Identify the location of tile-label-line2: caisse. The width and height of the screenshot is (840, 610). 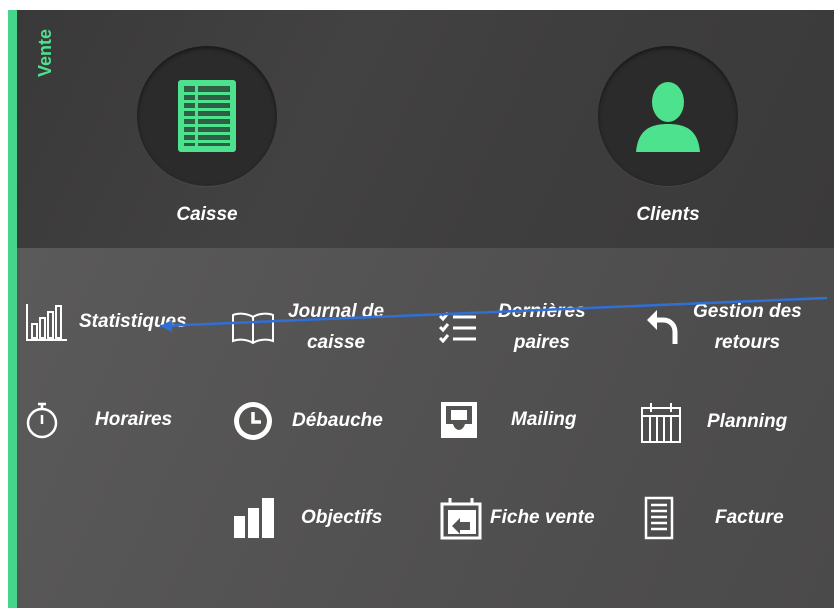
(336, 342).